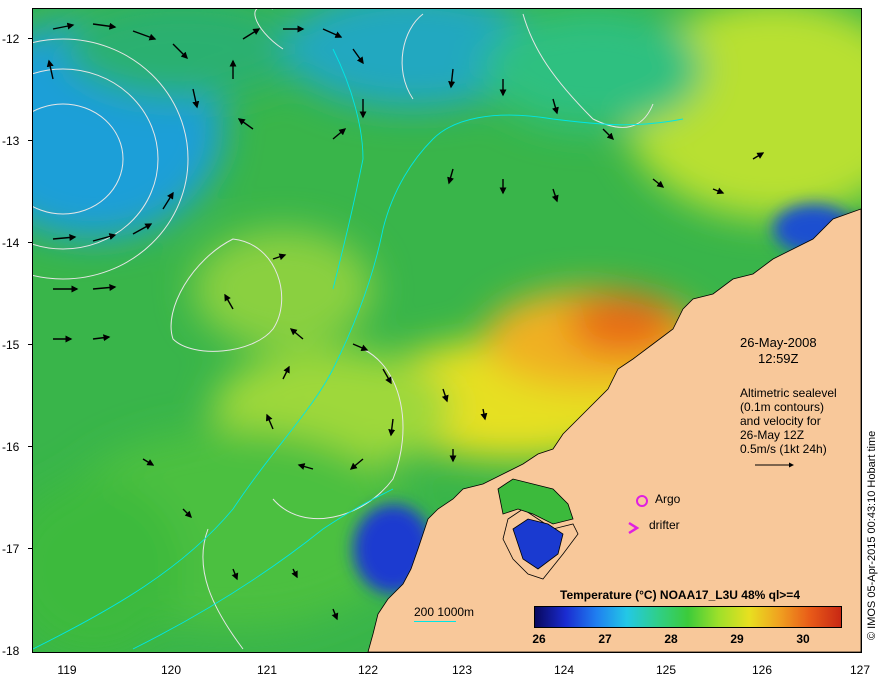 The height and width of the screenshot is (680, 880). I want to click on y-tick-label: -18, so click(11, 651).